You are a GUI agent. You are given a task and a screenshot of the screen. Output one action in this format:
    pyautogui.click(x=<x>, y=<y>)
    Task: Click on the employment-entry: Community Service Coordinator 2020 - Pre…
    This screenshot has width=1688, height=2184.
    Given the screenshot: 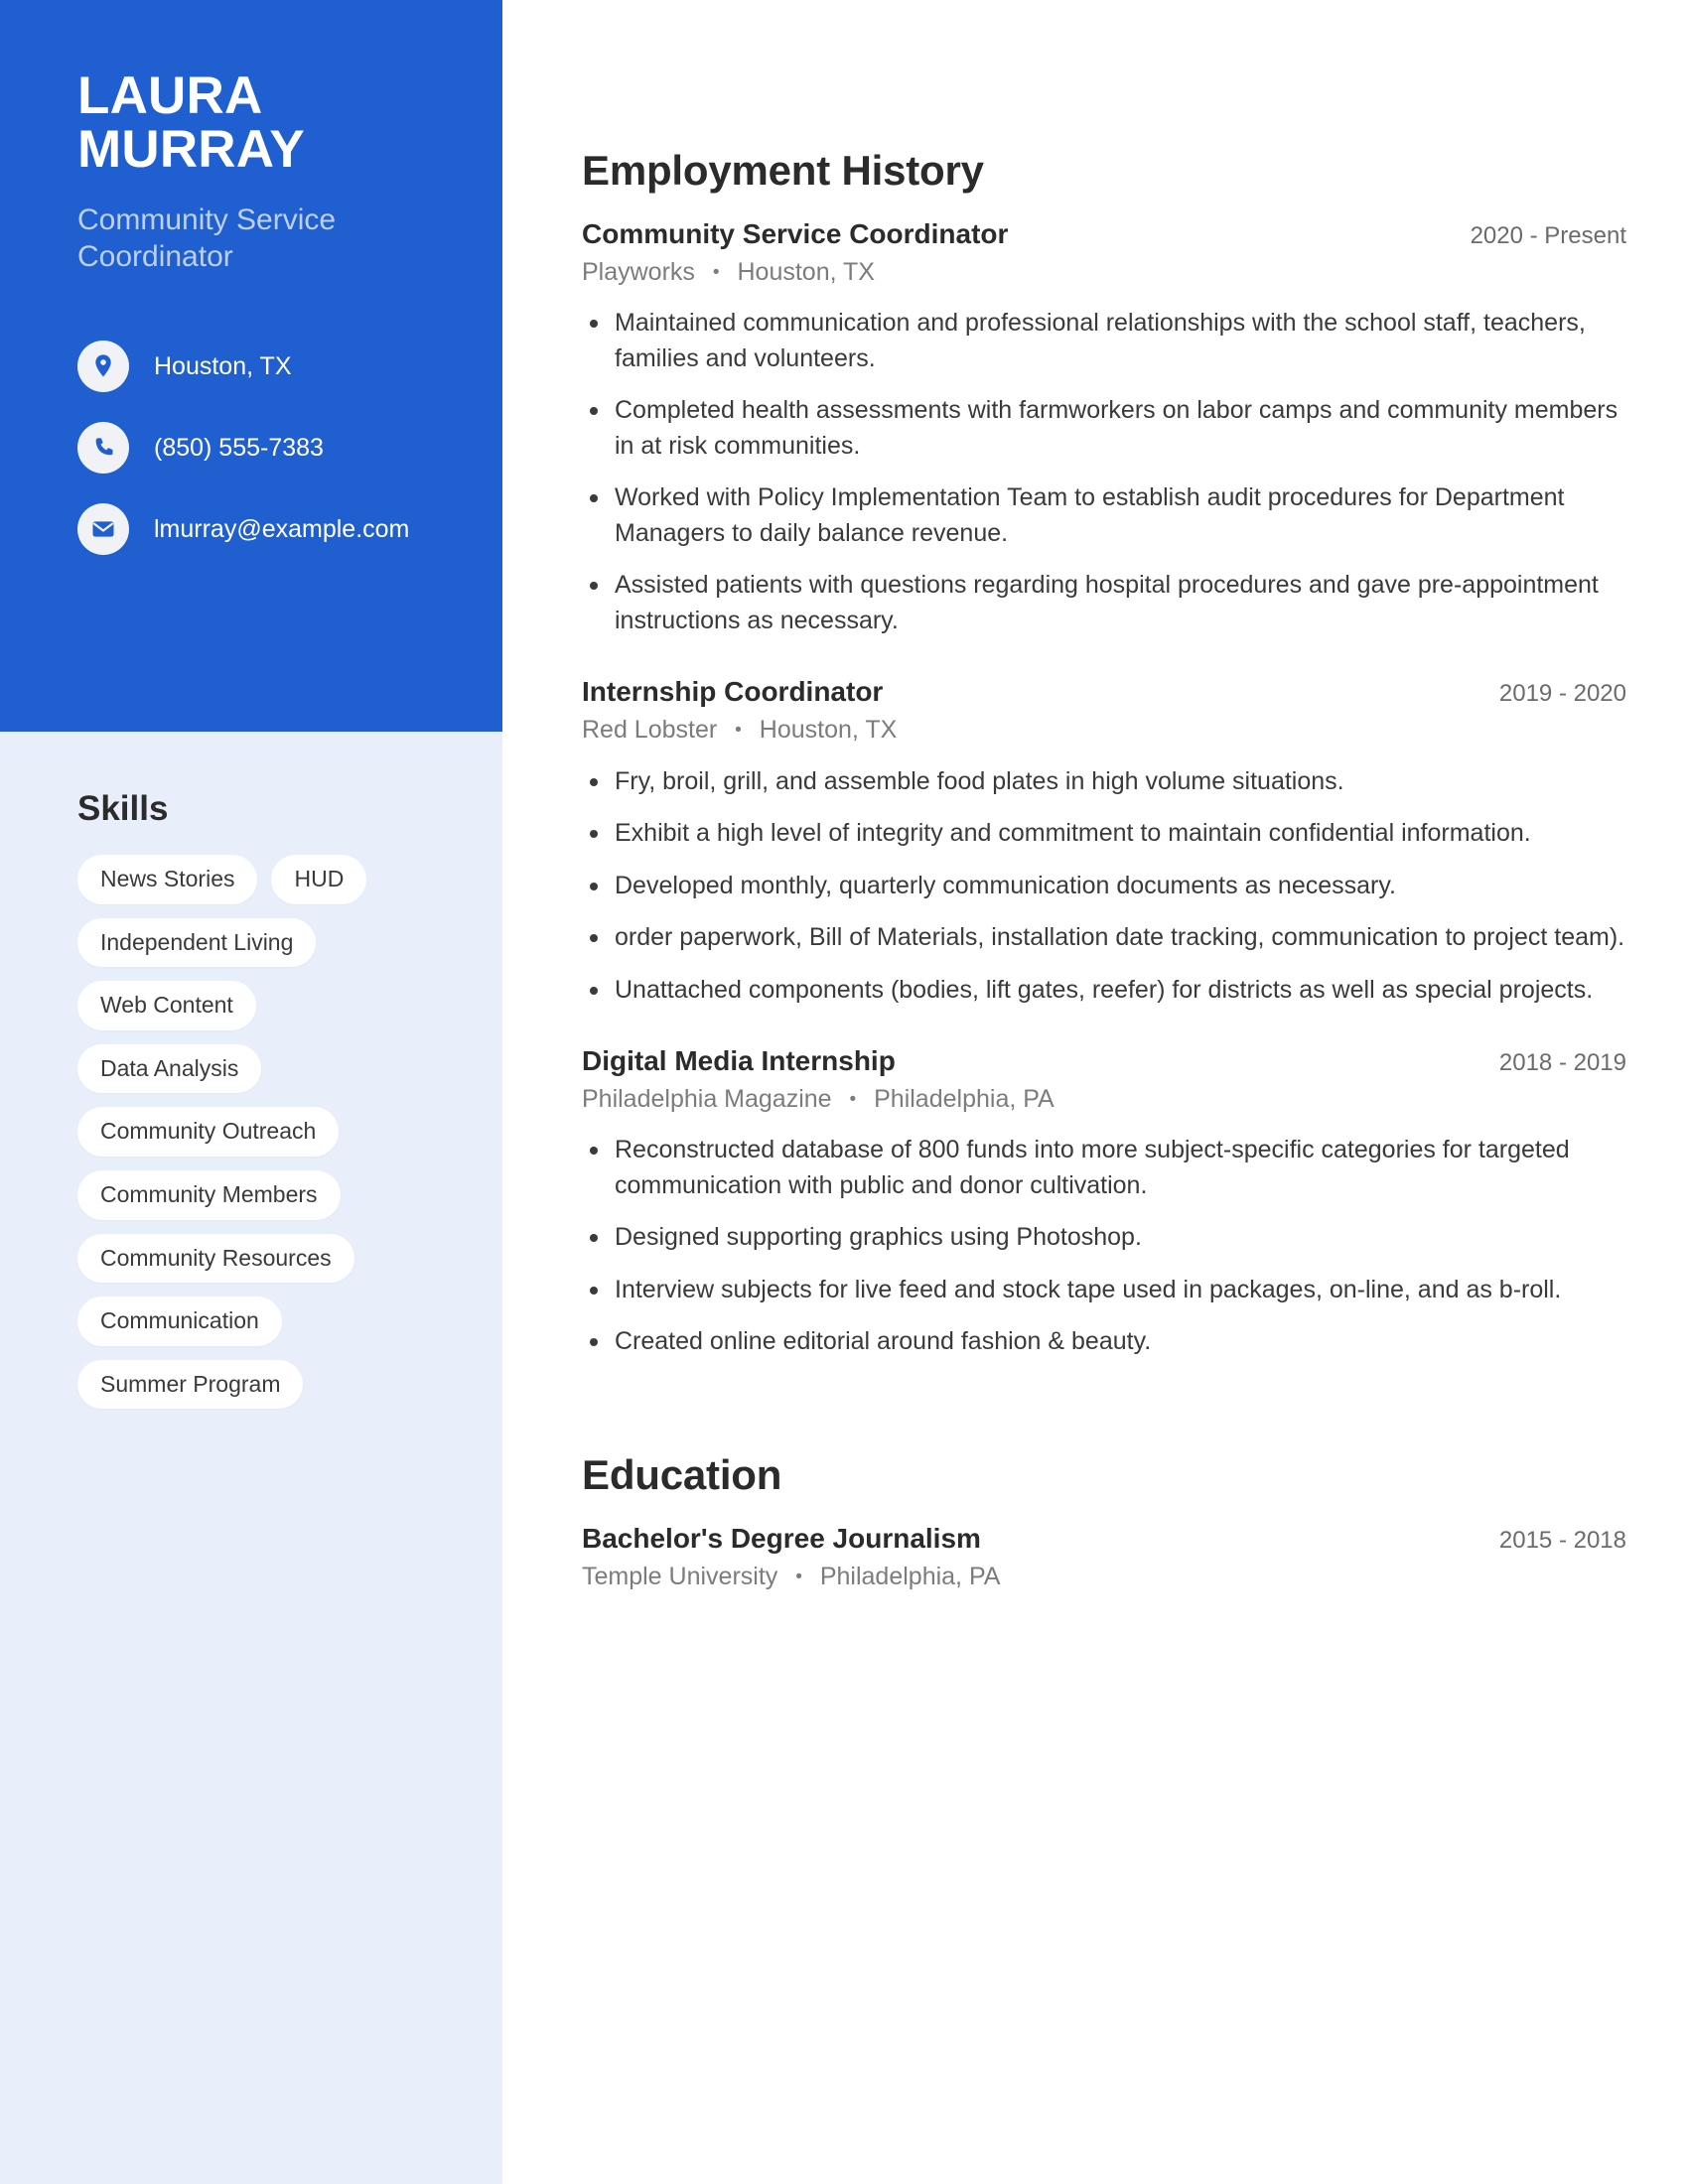 What is the action you would take?
    pyautogui.click(x=1104, y=427)
    